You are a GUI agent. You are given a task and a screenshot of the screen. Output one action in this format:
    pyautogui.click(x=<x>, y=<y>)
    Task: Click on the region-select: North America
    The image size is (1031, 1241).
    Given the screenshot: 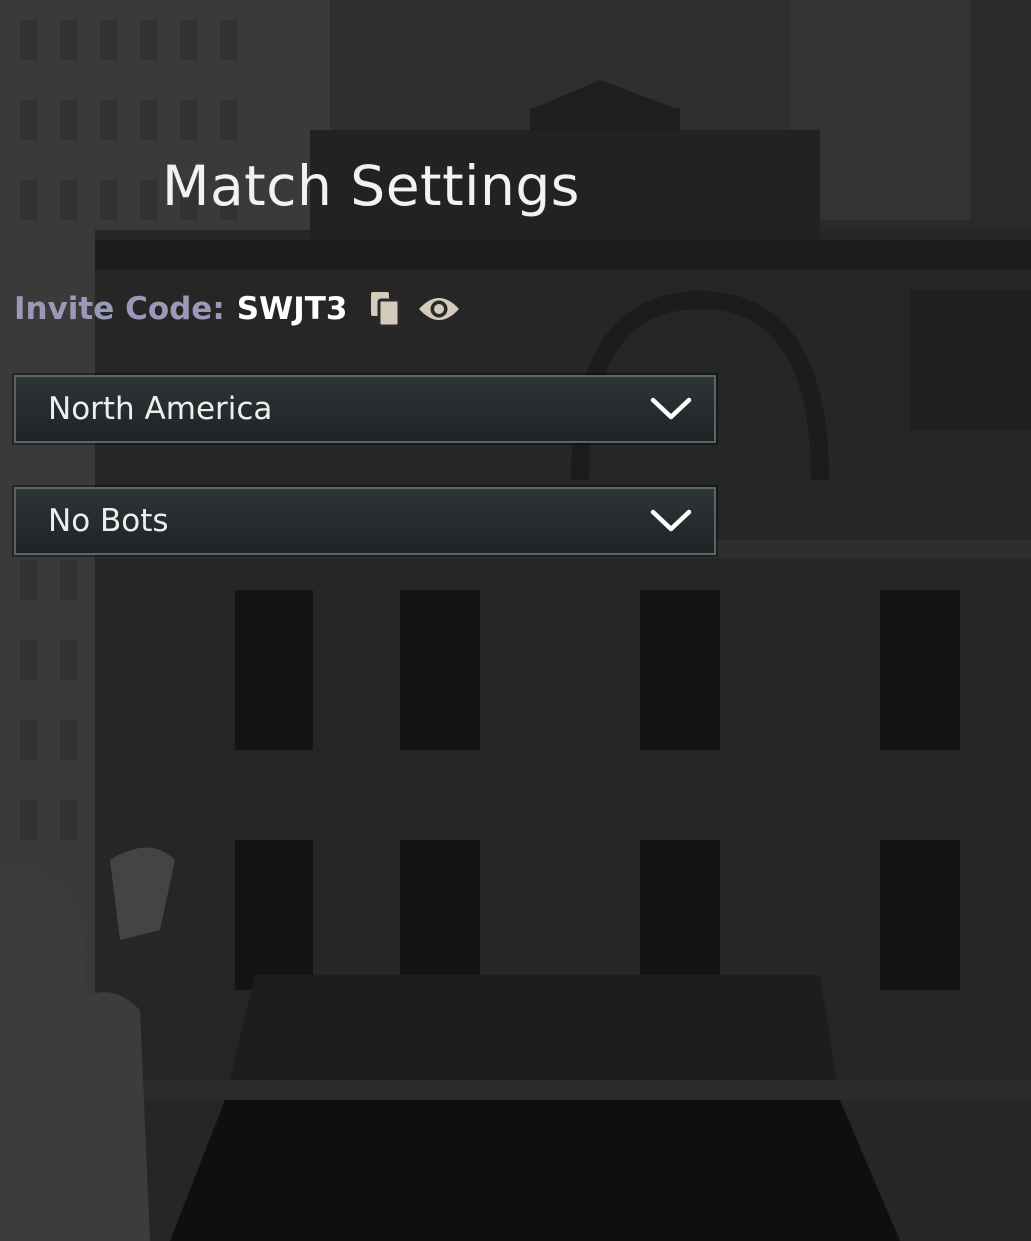 What is the action you would take?
    pyautogui.click(x=365, y=409)
    